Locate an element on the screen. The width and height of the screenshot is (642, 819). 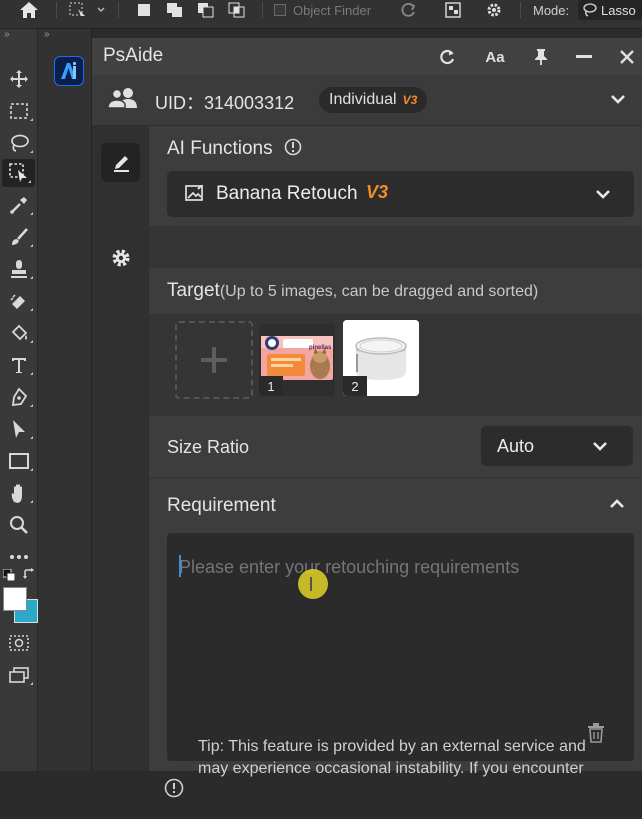
paint-bucket-tool-icon is located at coordinates (18, 333).